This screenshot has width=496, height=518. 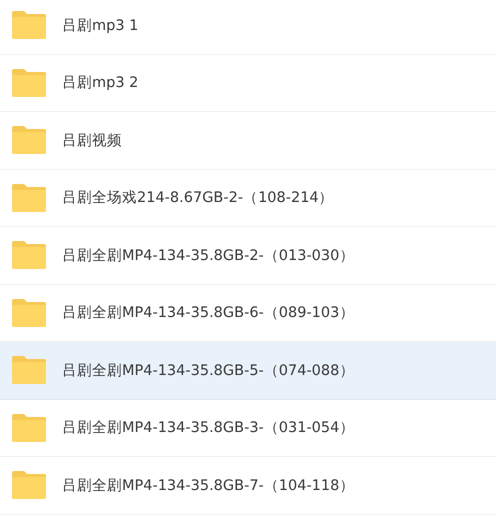 What do you see at coordinates (208, 485) in the screenshot?
I see `folder-name: 吕剧全剧MP4-134-35.8GB-7-（104-118）` at bounding box center [208, 485].